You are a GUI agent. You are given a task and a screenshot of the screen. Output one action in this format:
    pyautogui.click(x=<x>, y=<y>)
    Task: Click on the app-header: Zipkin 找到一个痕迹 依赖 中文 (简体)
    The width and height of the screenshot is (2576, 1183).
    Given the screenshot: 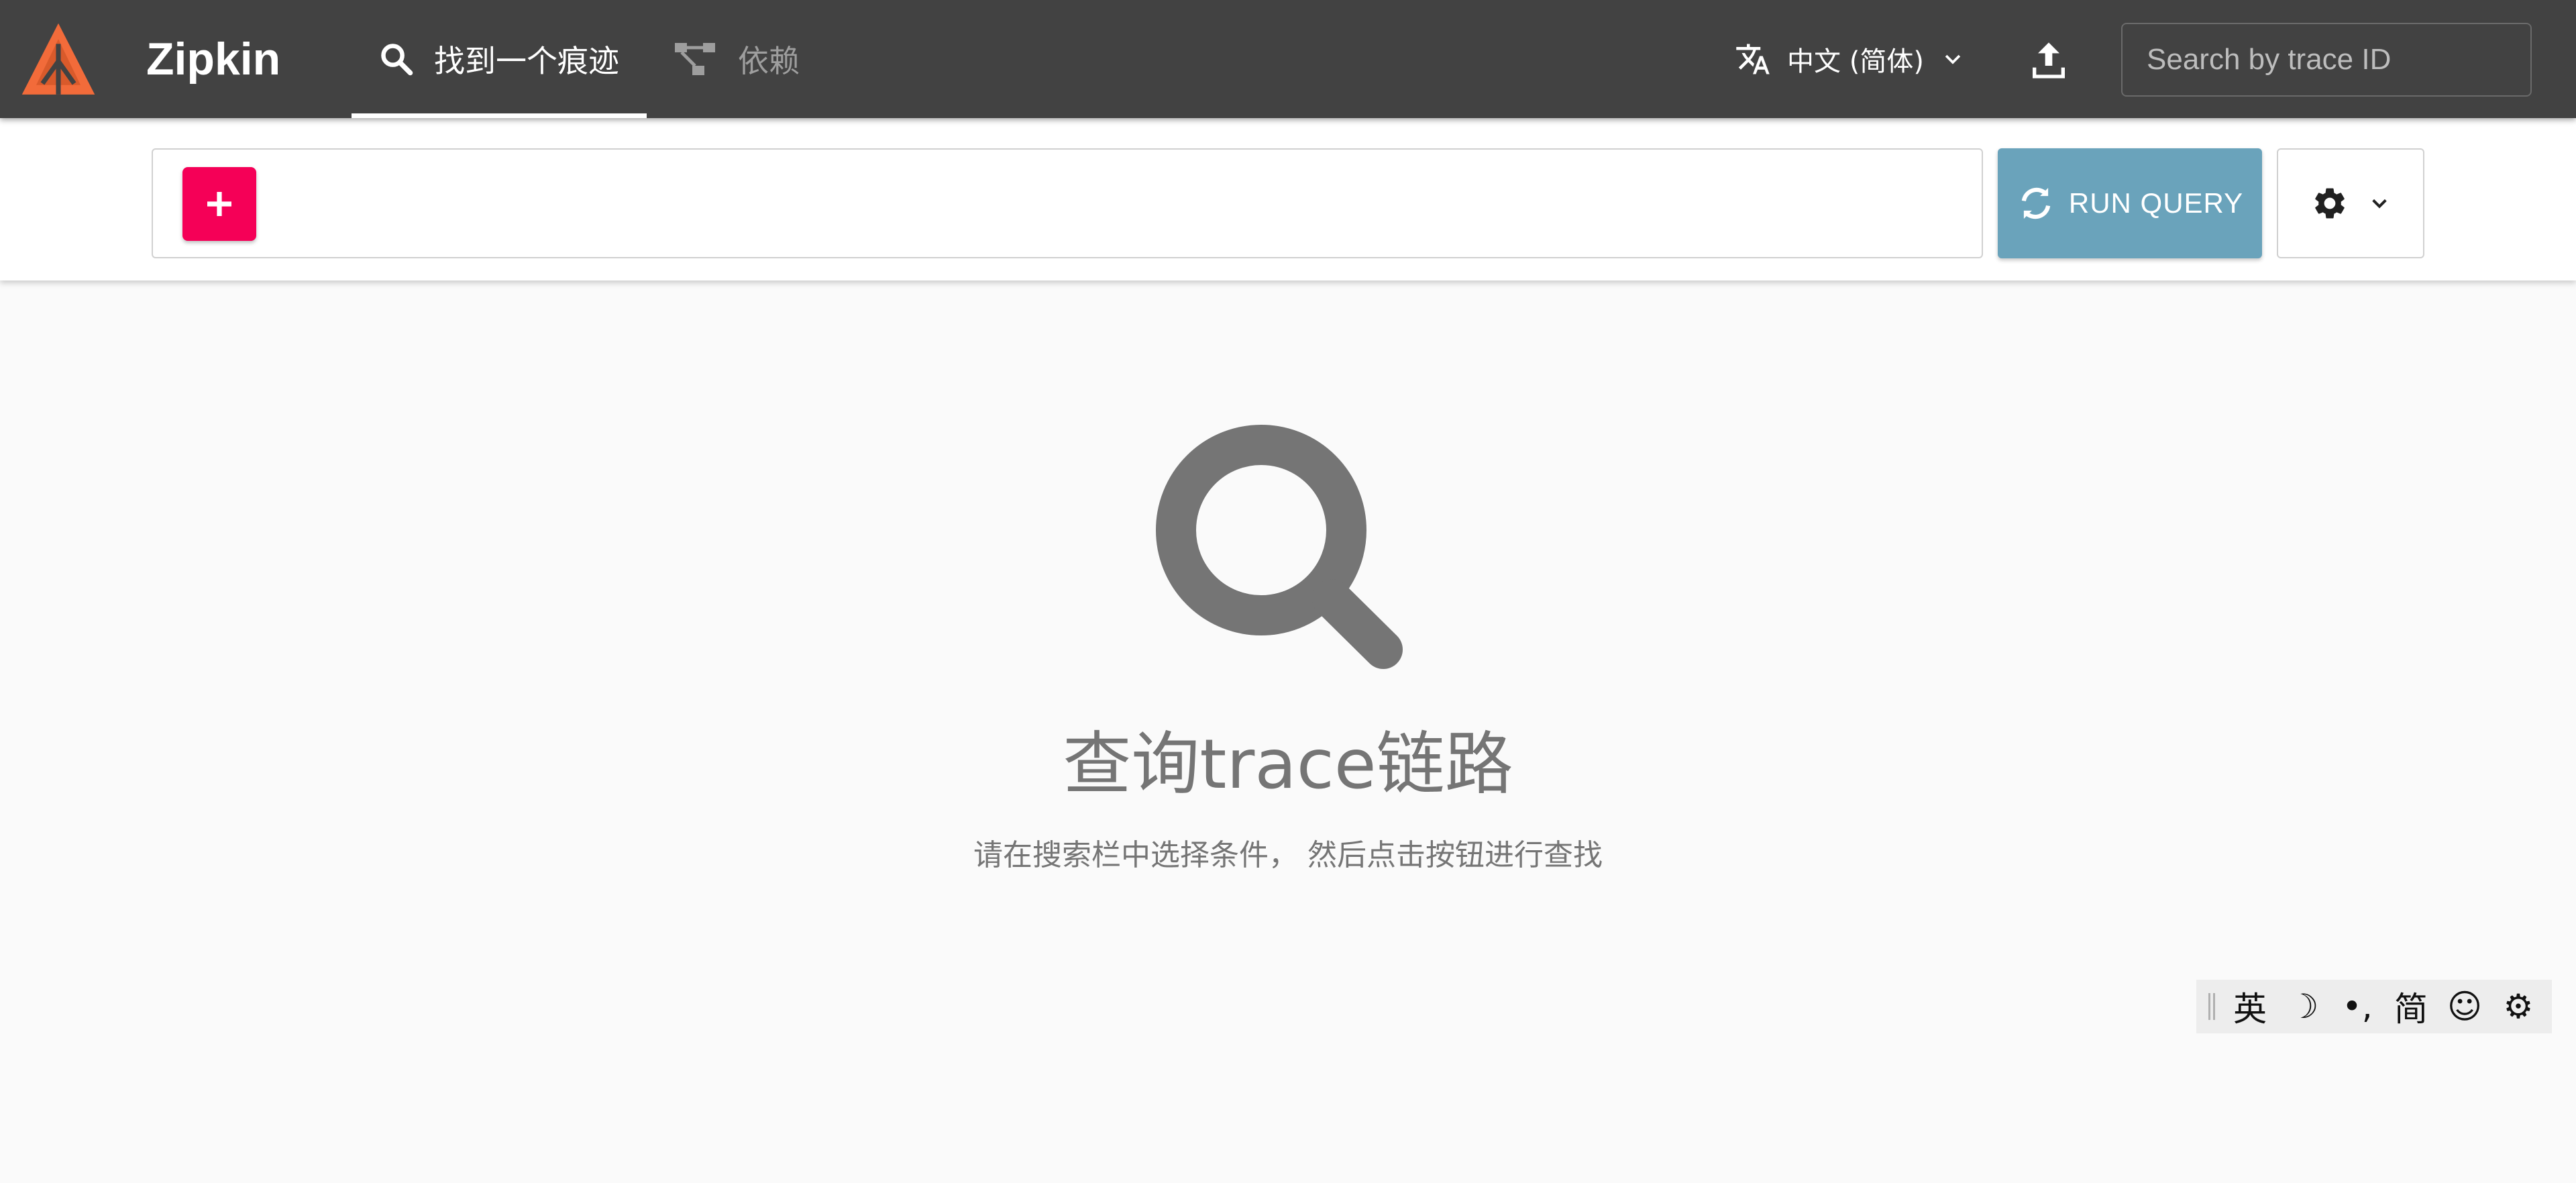 What is the action you would take?
    pyautogui.click(x=1288, y=59)
    